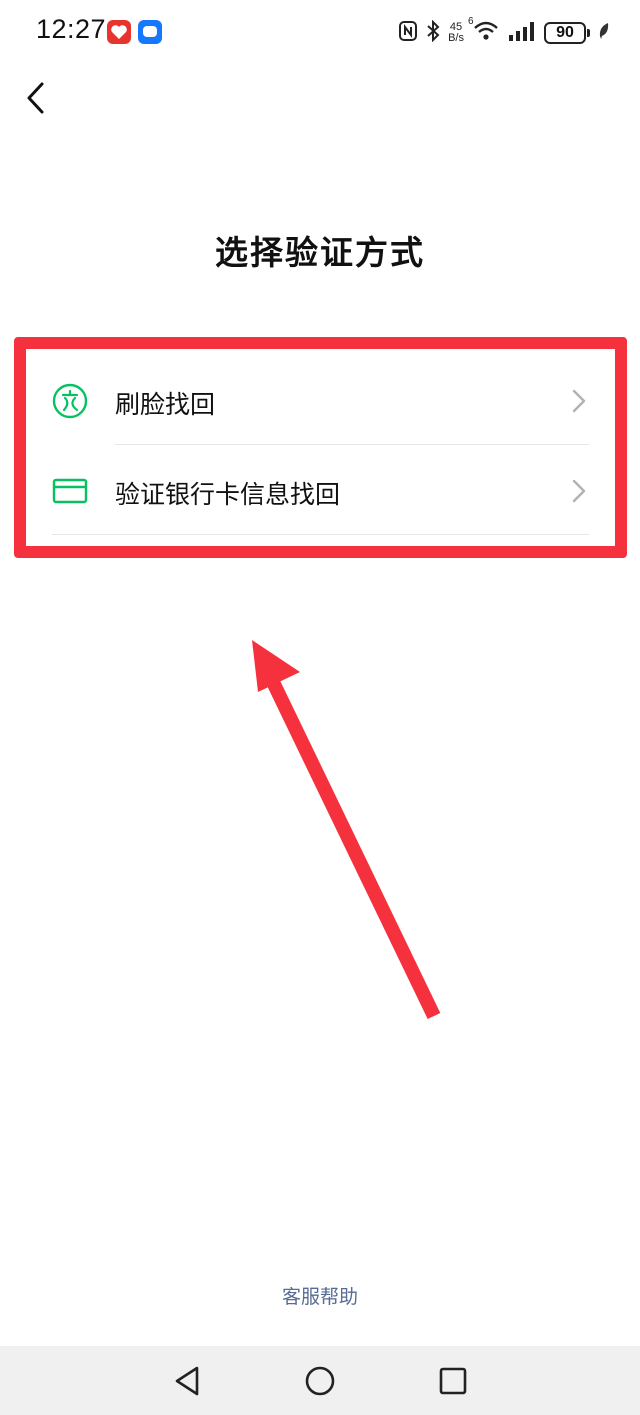  I want to click on status-icons: 45 B/s 6 90, so click(504, 32).